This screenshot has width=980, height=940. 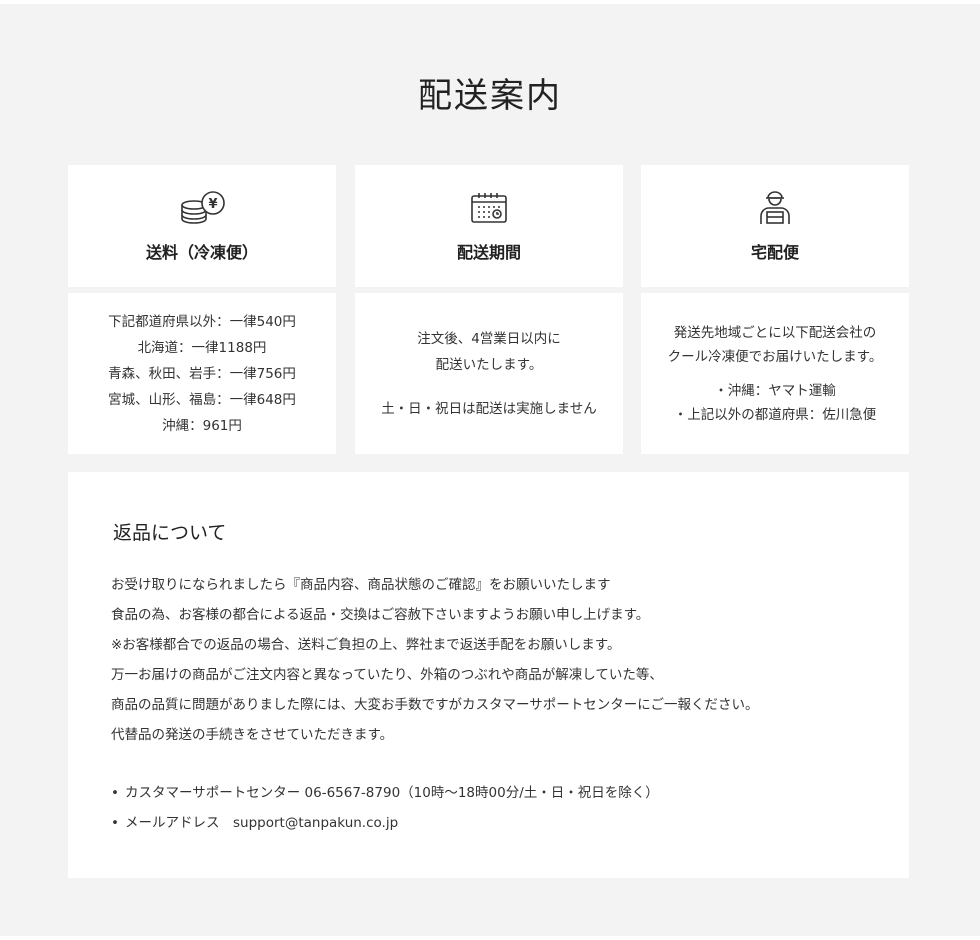 What do you see at coordinates (202, 425) in the screenshot?
I see `fee-line: 沖縄：961円` at bounding box center [202, 425].